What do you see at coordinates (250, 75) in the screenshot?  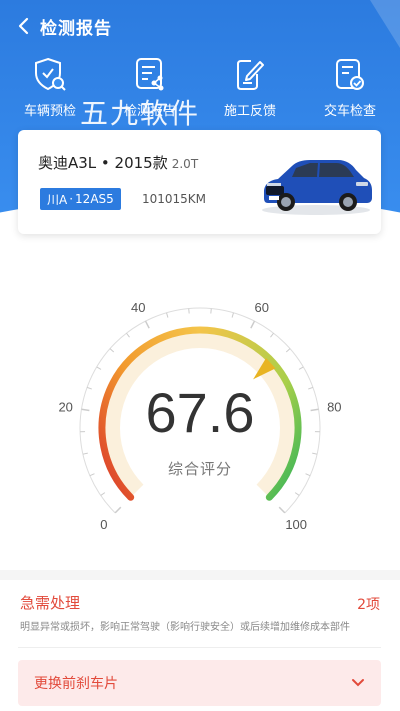 I see `edit-document-icon` at bounding box center [250, 75].